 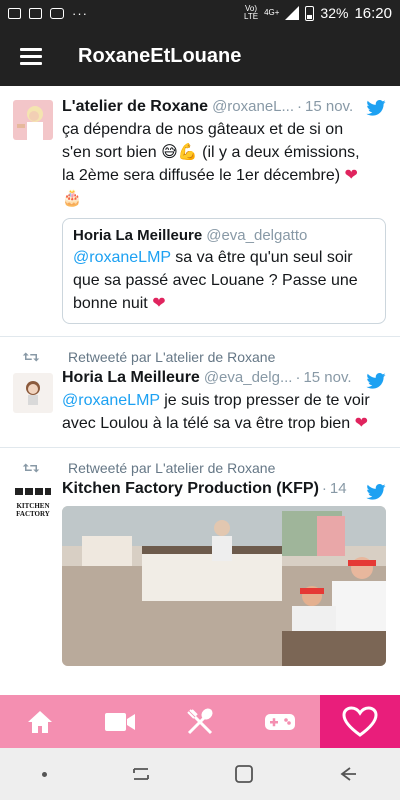 What do you see at coordinates (348, 774) in the screenshot?
I see `back-button-icon` at bounding box center [348, 774].